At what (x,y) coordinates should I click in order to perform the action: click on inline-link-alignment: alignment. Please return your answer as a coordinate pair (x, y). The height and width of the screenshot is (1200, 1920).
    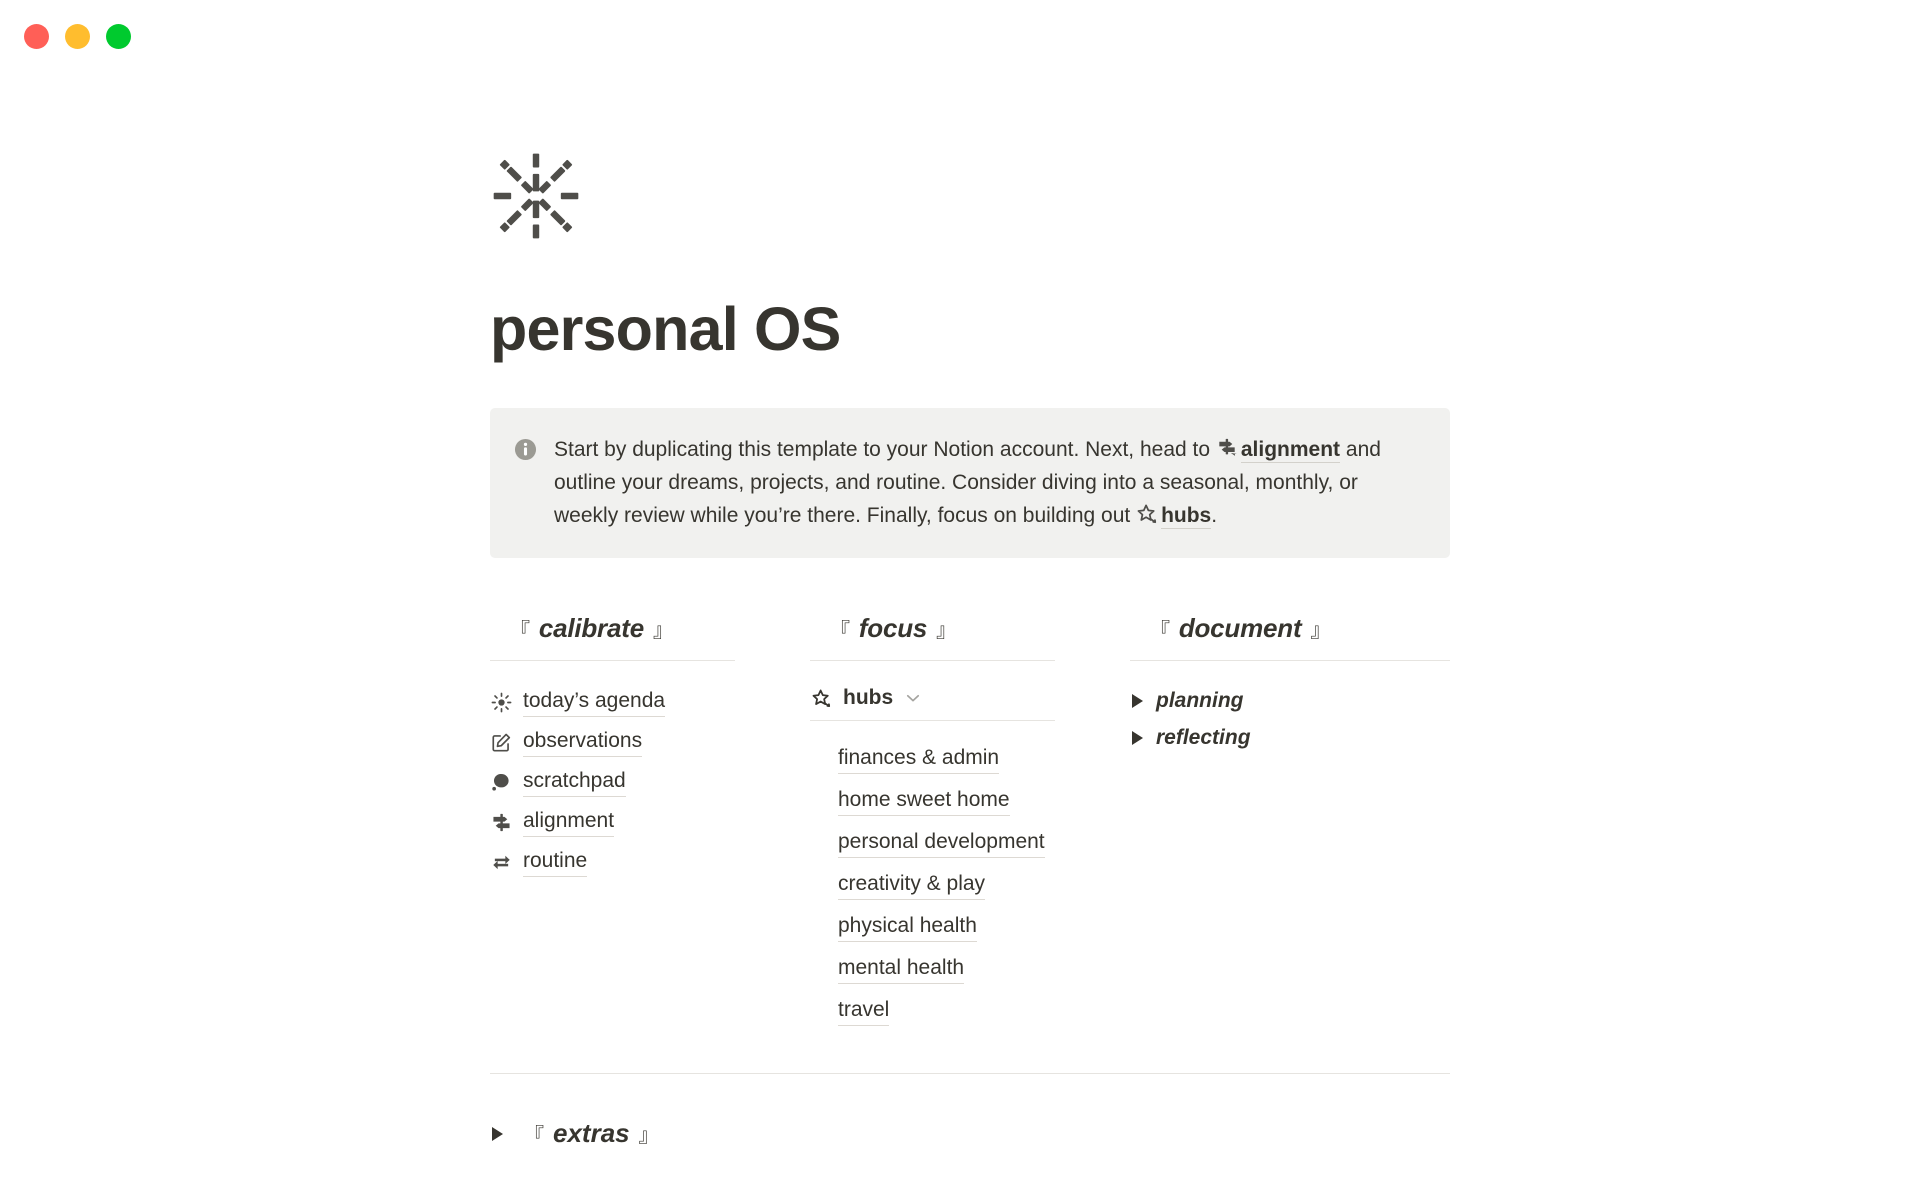
    Looking at the image, I should click on (1278, 450).